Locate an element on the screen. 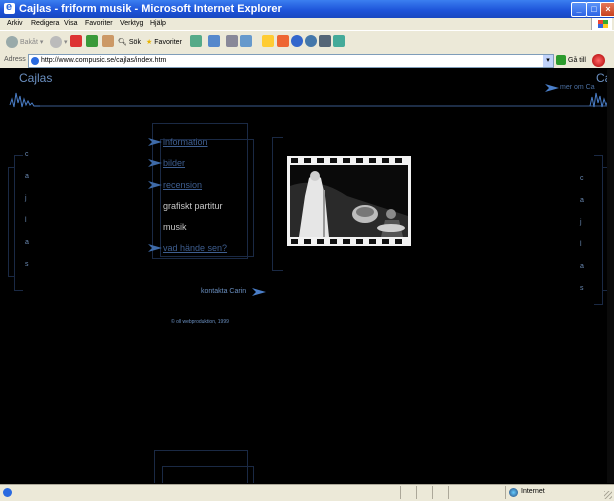  windows-logo-icon is located at coordinates (601, 24).